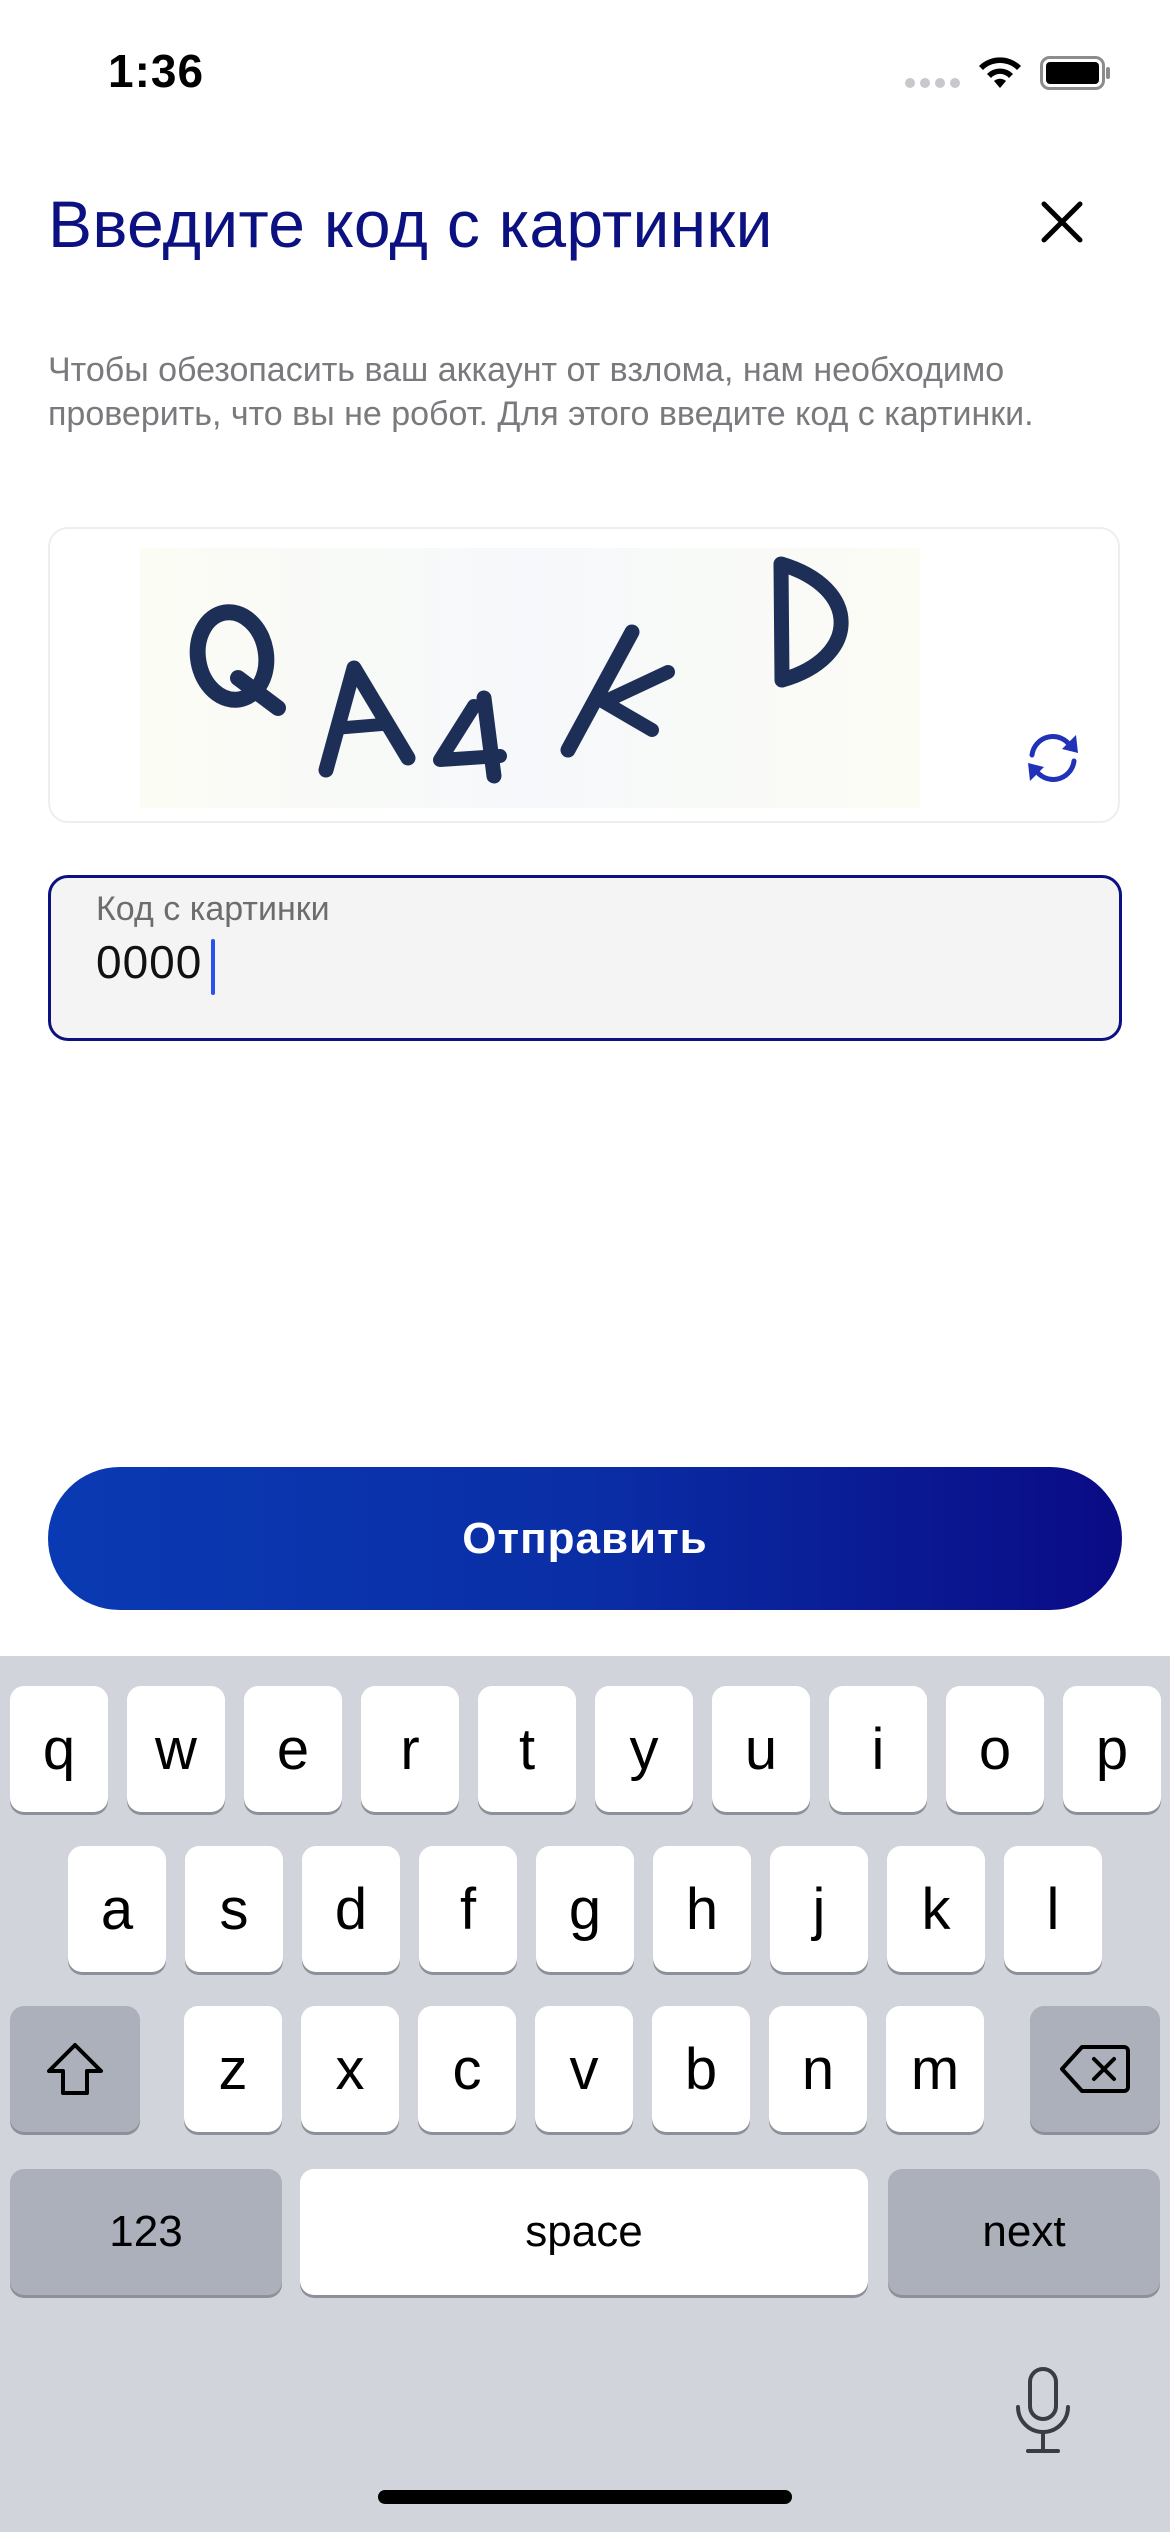 The height and width of the screenshot is (2532, 1170). What do you see at coordinates (585, 1538) in the screenshot?
I see `submit-button: Отправить` at bounding box center [585, 1538].